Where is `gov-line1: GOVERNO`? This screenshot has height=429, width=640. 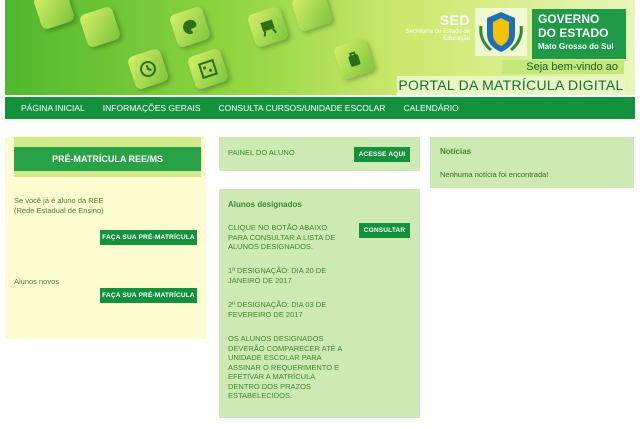
gov-line1: GOVERNO is located at coordinates (569, 19).